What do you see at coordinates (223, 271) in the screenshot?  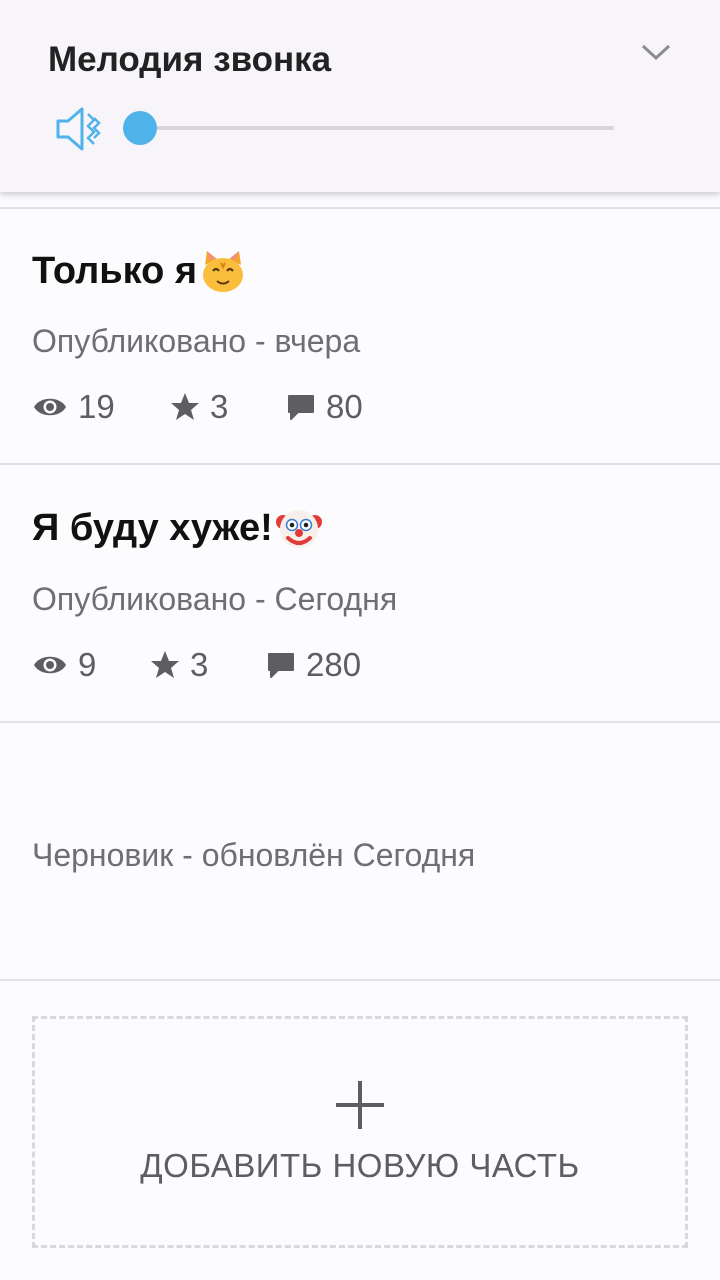 I see `cat-face-icon` at bounding box center [223, 271].